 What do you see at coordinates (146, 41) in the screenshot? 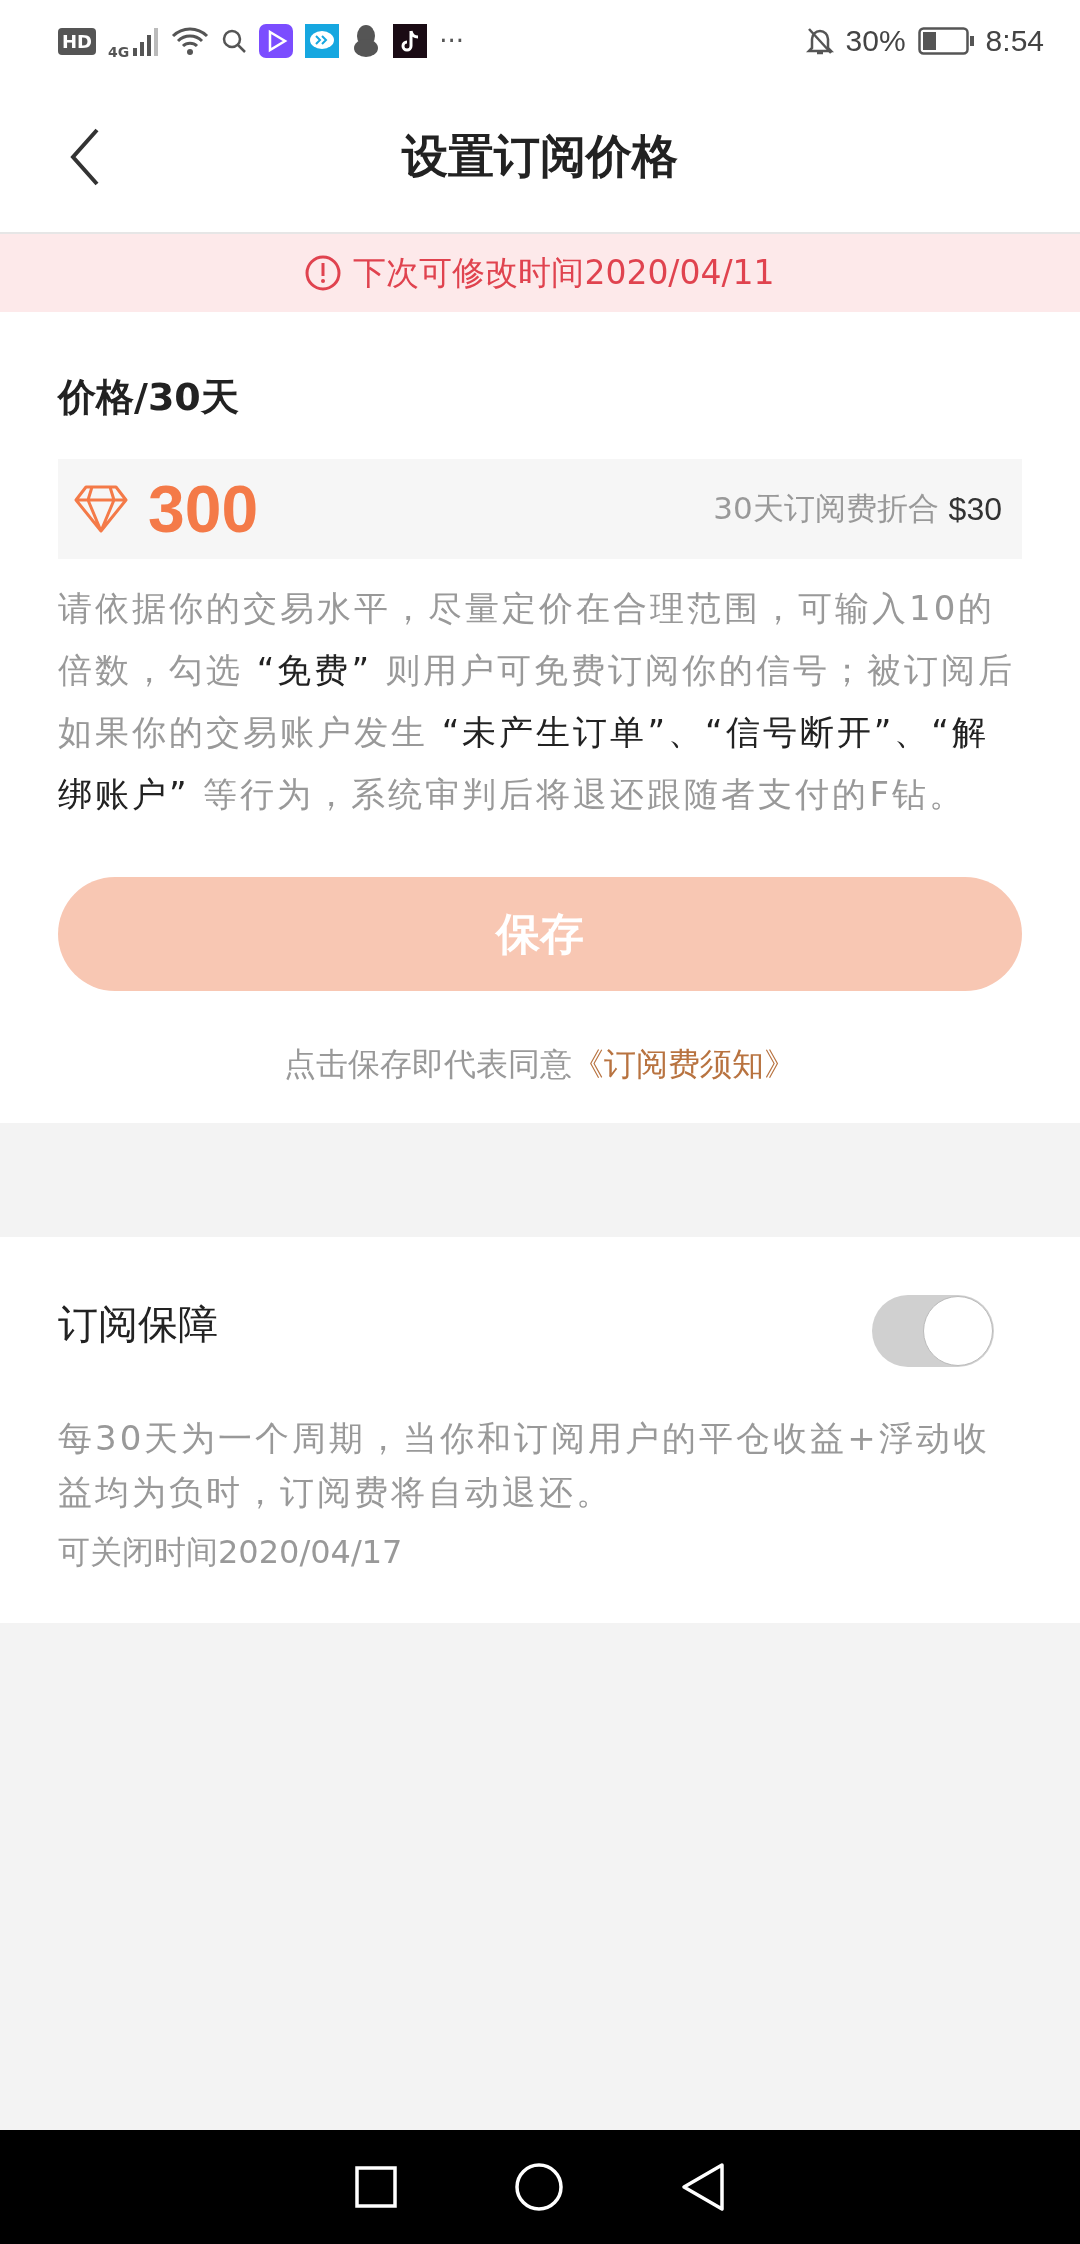
I see `signal-icon` at bounding box center [146, 41].